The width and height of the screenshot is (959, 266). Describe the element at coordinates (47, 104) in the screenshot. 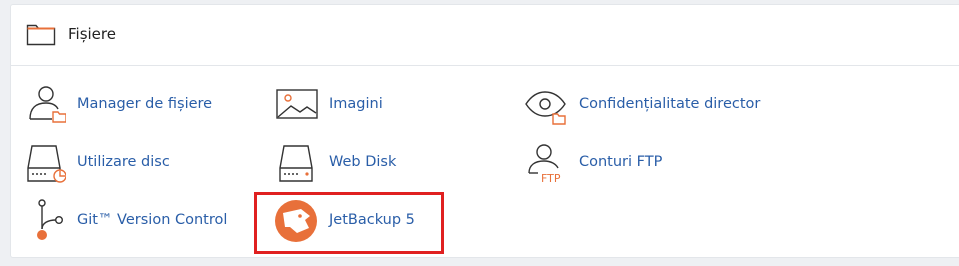

I see `file-manager-icon` at that location.